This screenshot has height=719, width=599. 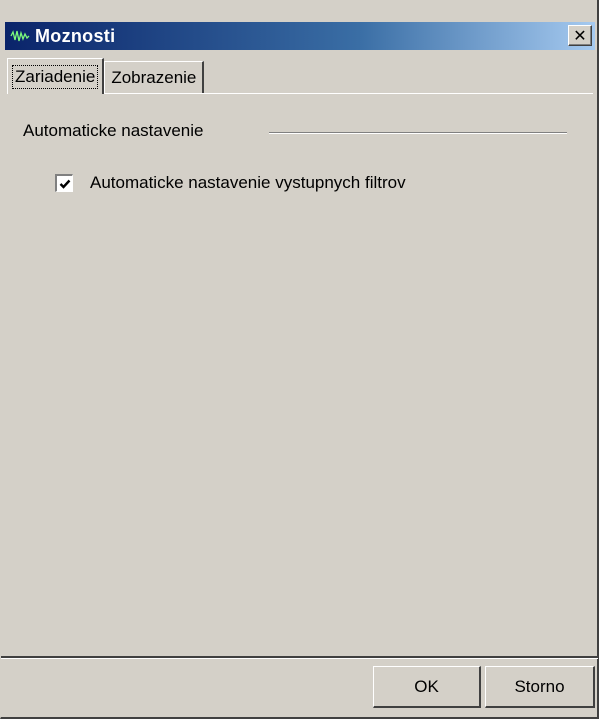 I want to click on tab-label: Zariadenie, so click(x=55, y=76).